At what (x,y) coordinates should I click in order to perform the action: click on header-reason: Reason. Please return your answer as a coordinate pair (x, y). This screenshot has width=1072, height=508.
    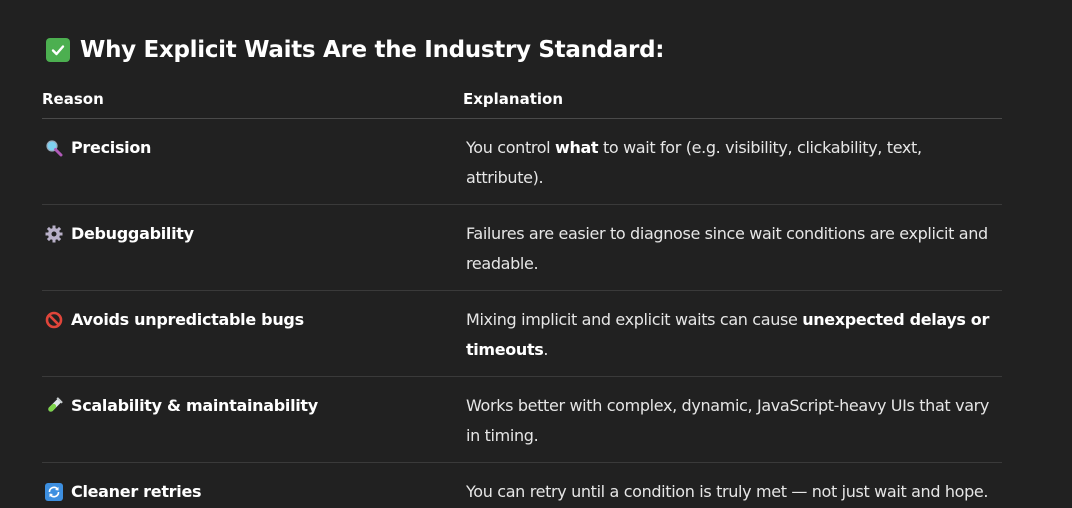
    Looking at the image, I should click on (73, 99).